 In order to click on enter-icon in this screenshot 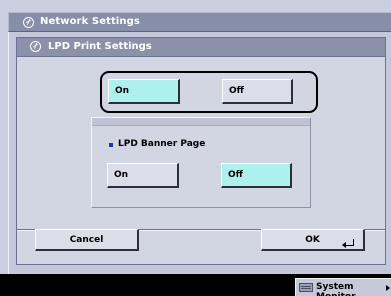, I will do `click(348, 243)`.